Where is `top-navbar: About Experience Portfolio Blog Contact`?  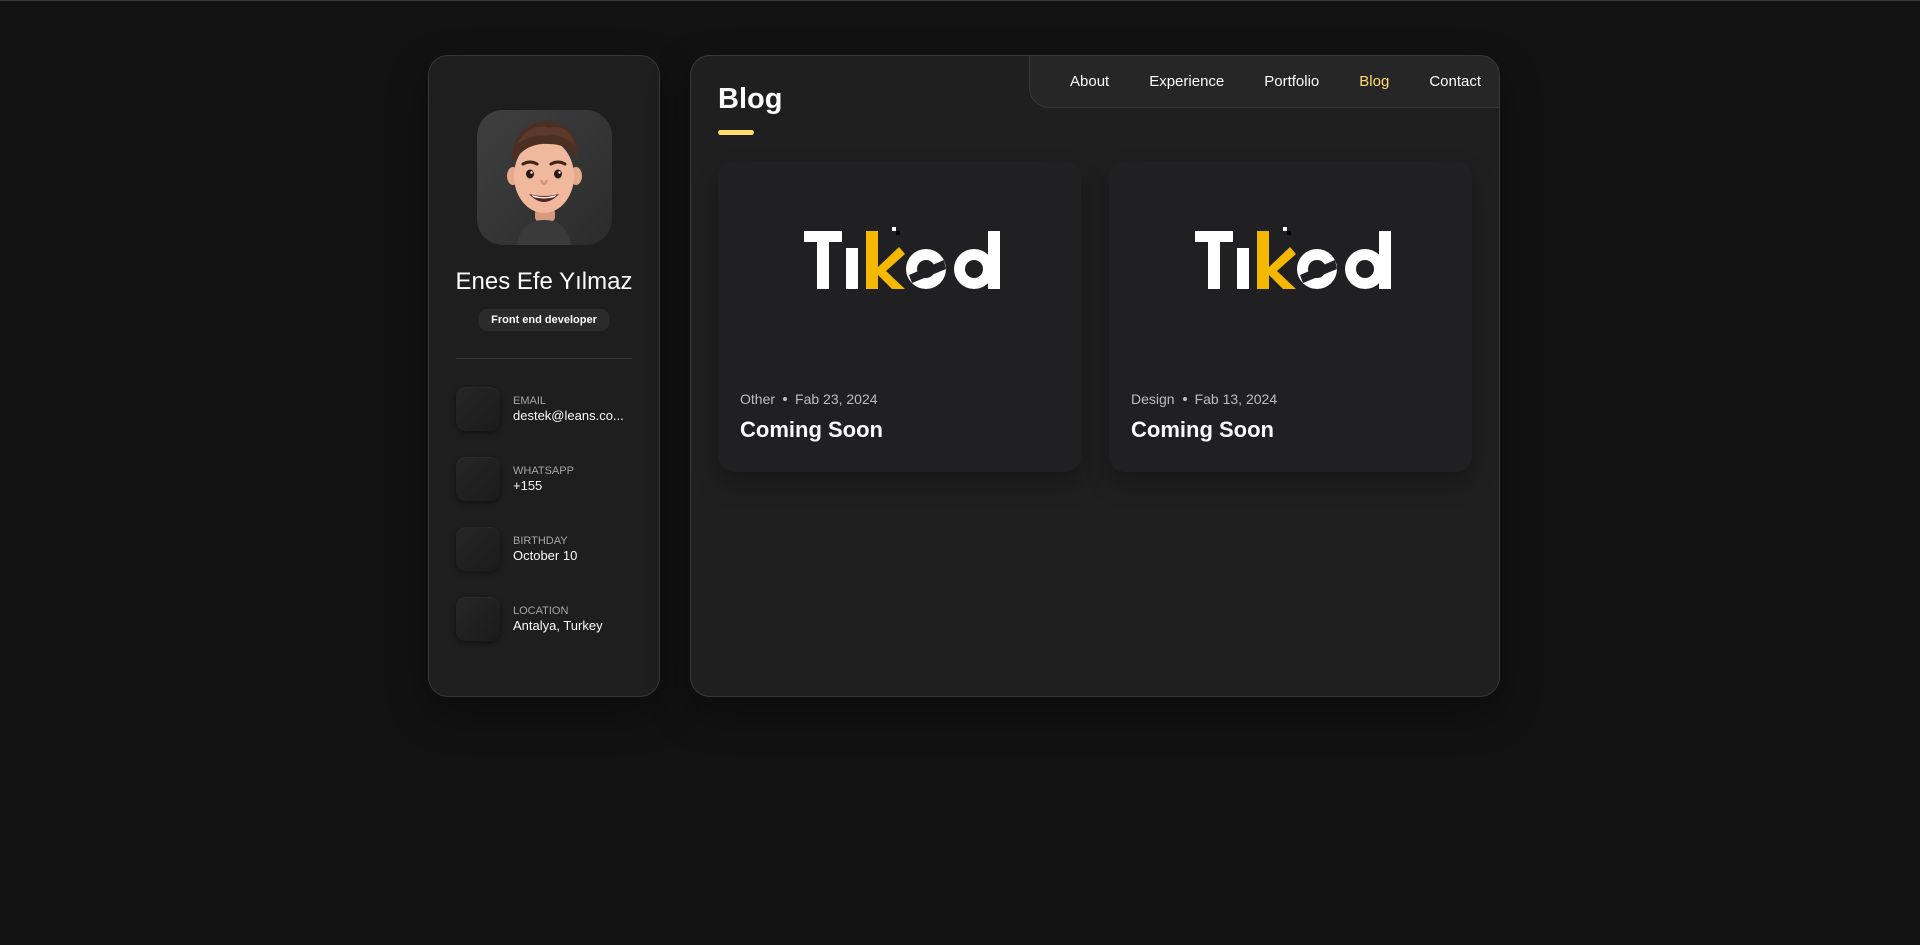
top-navbar: About Experience Portfolio Blog Contact is located at coordinates (1264, 82).